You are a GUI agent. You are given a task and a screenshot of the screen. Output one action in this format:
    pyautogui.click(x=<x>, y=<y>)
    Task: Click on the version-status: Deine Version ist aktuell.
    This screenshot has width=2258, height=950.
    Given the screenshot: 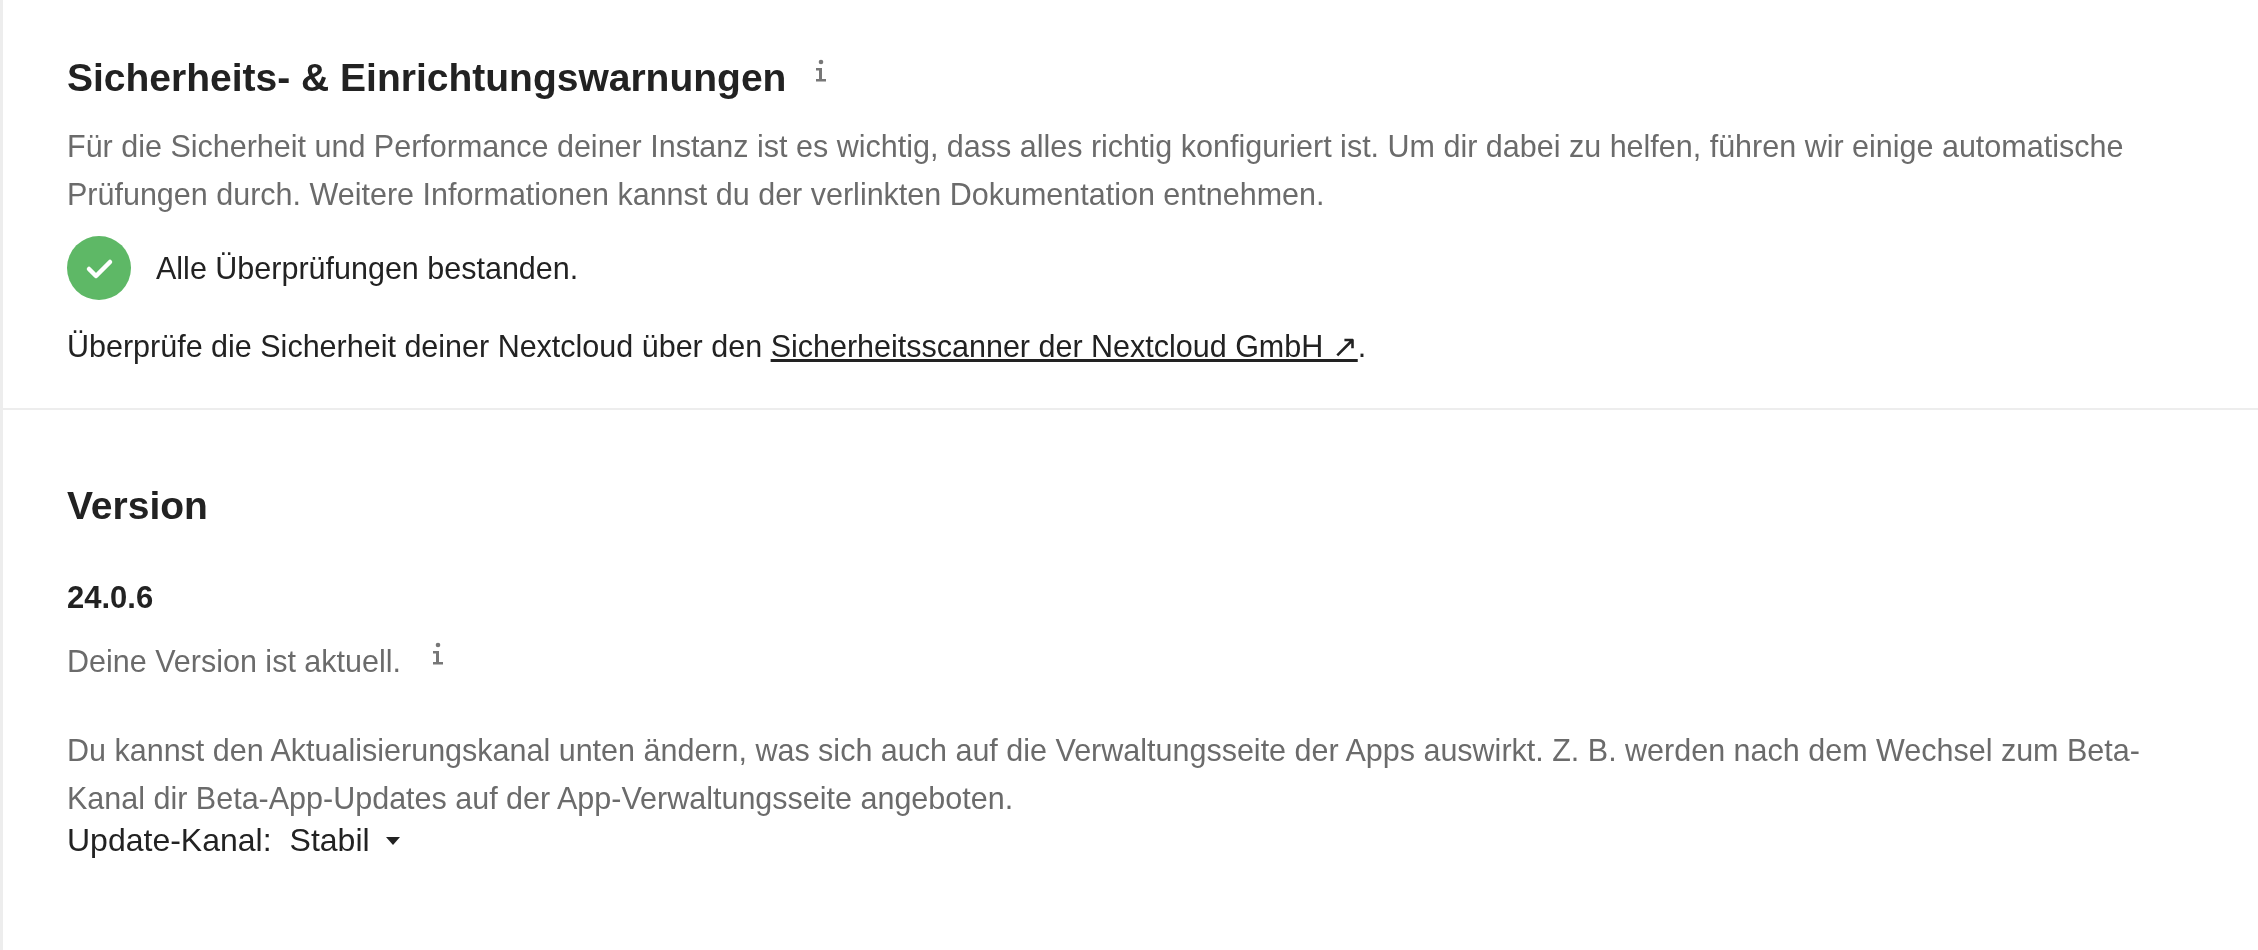 What is the action you would take?
    pyautogui.click(x=234, y=661)
    